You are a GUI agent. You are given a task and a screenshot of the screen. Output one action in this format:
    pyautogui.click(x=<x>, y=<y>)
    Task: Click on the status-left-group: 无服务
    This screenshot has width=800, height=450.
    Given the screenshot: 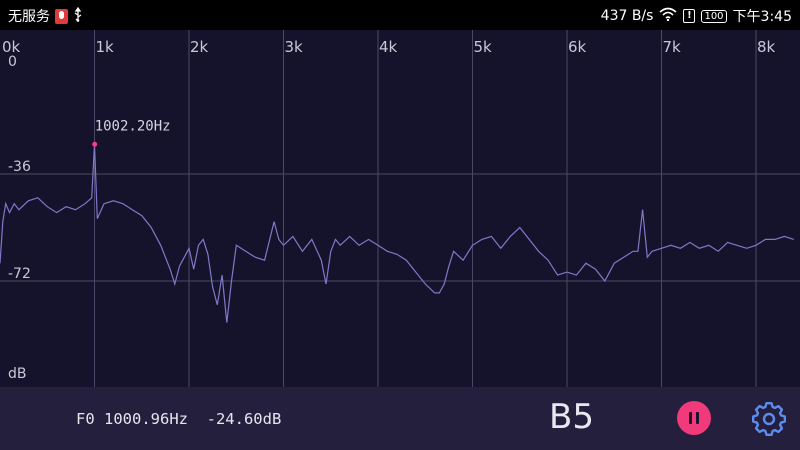 What is the action you would take?
    pyautogui.click(x=45, y=16)
    